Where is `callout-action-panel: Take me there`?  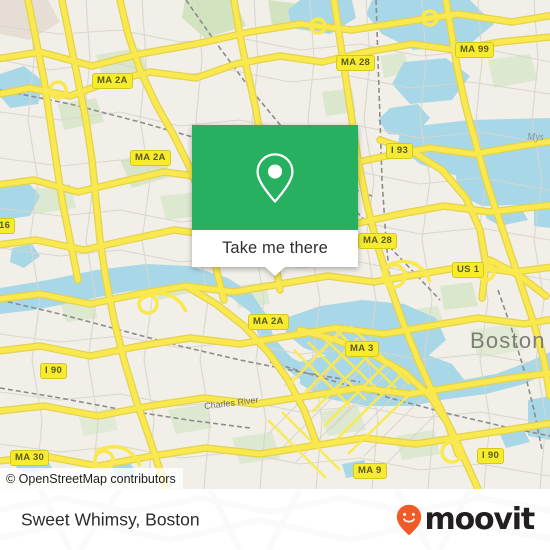 callout-action-panel: Take me there is located at coordinates (275, 253).